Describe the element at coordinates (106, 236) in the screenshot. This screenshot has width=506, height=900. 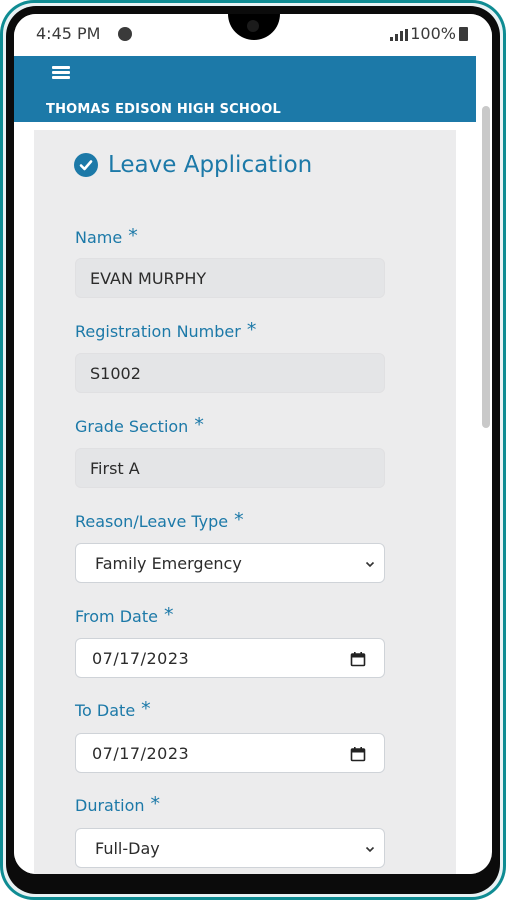
I see `name-label: Name *` at that location.